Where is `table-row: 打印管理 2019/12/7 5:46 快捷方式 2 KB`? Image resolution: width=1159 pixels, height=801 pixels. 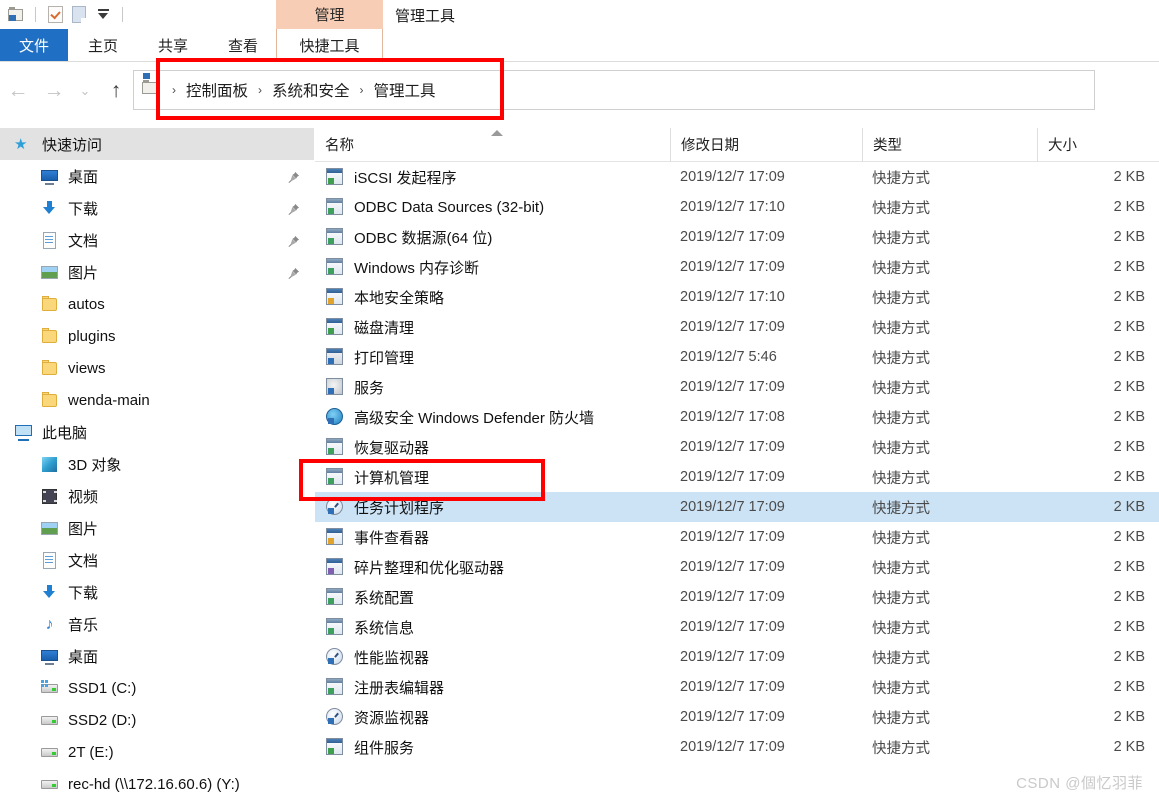
table-row: 打印管理 2019/12/7 5:46 快捷方式 2 KB is located at coordinates (737, 357).